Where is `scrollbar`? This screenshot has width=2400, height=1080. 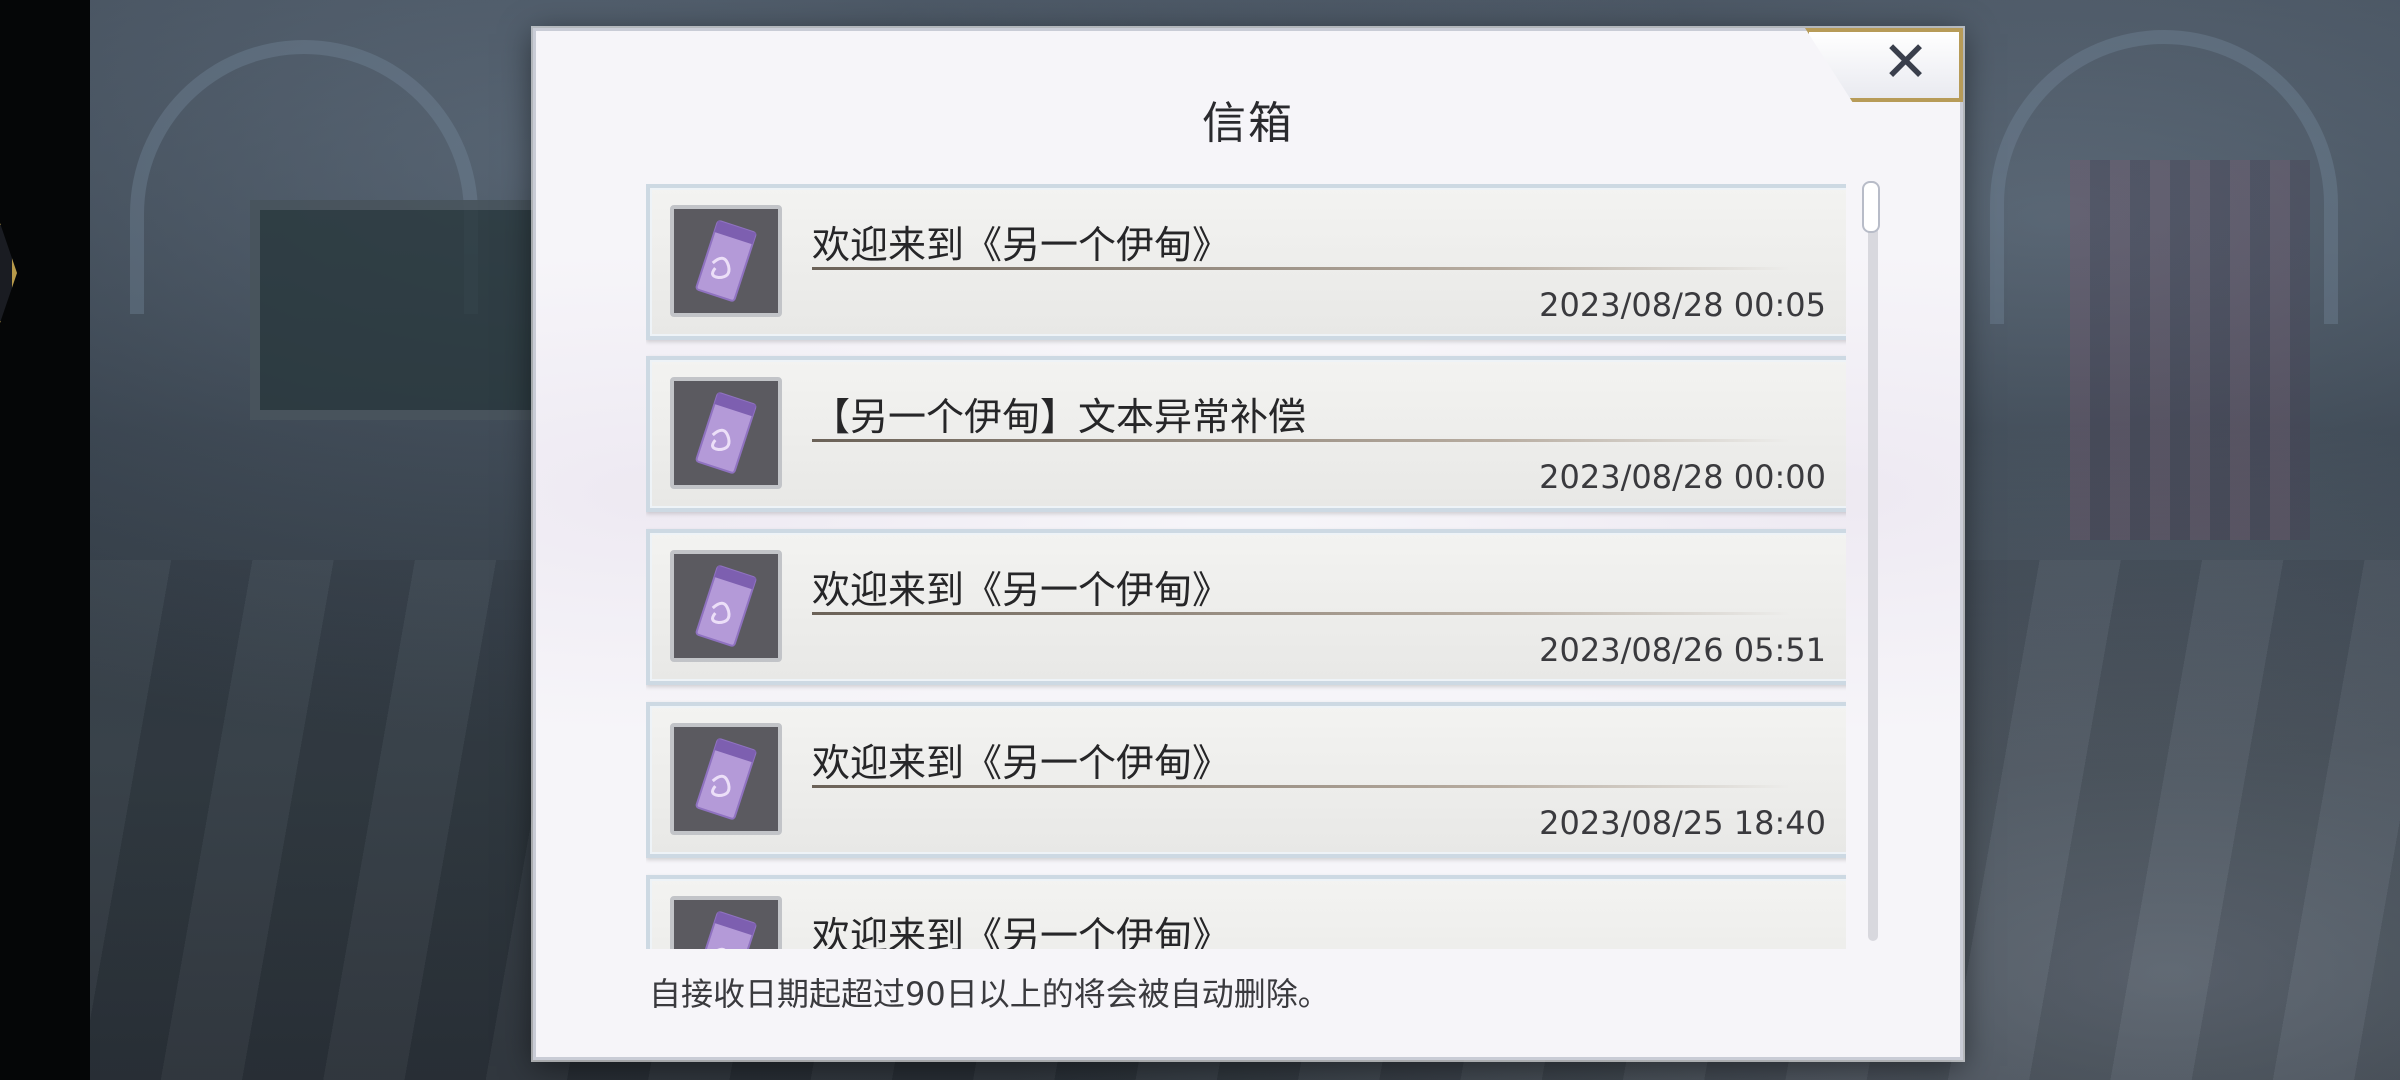
scrollbar is located at coordinates (1871, 561).